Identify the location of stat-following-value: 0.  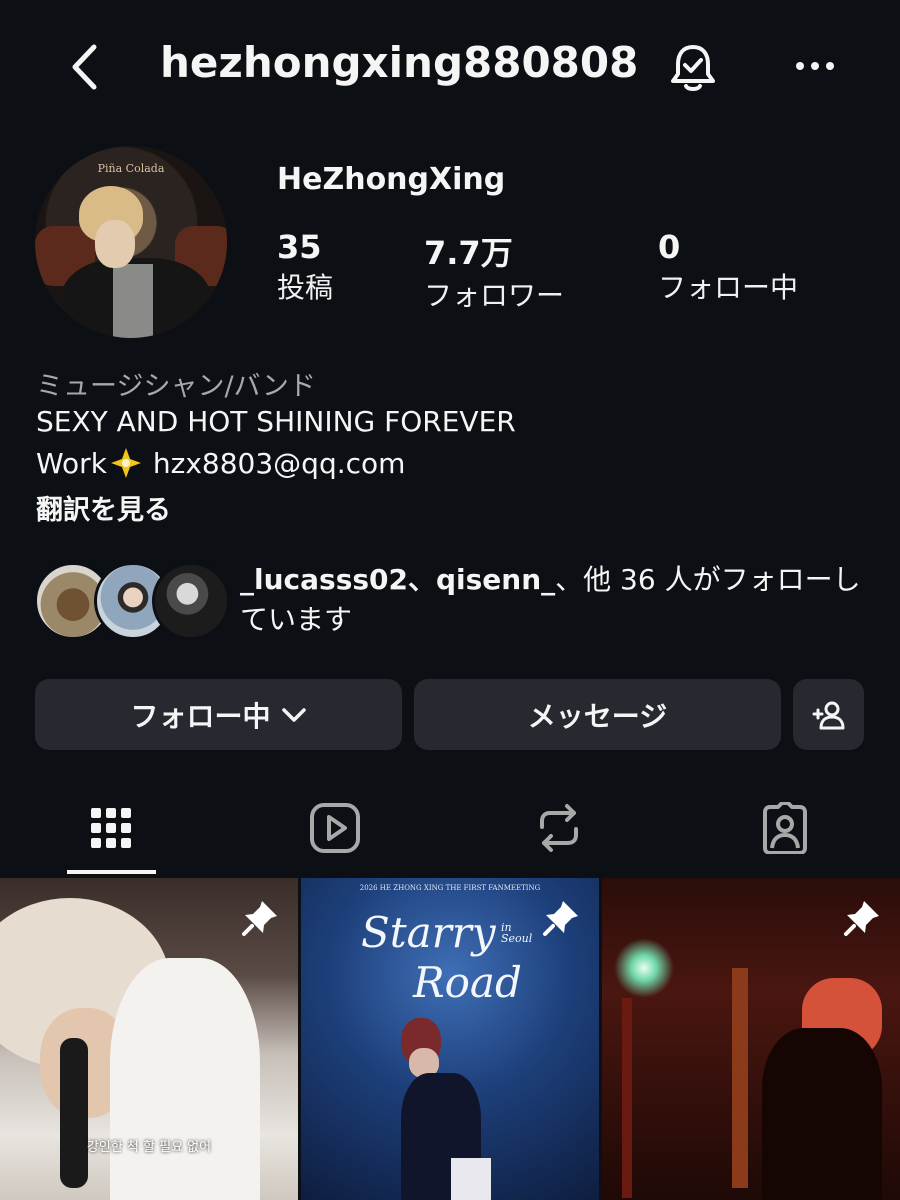
(669, 247).